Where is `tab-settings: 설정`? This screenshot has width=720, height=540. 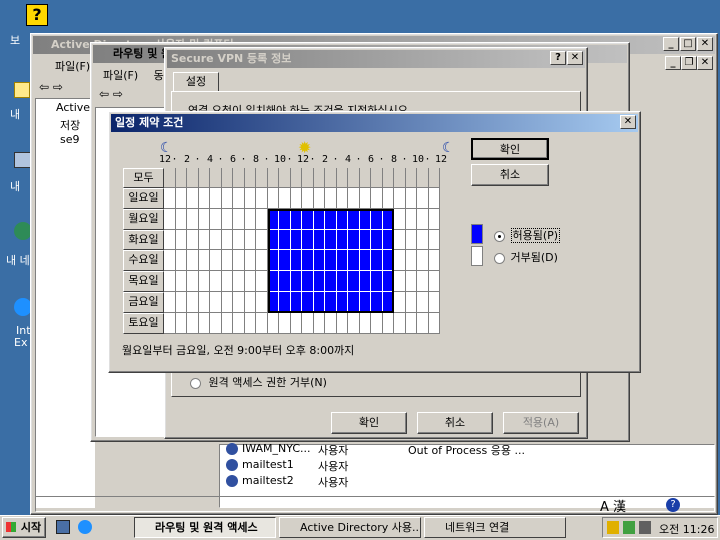
tab-settings: 설정 is located at coordinates (196, 82).